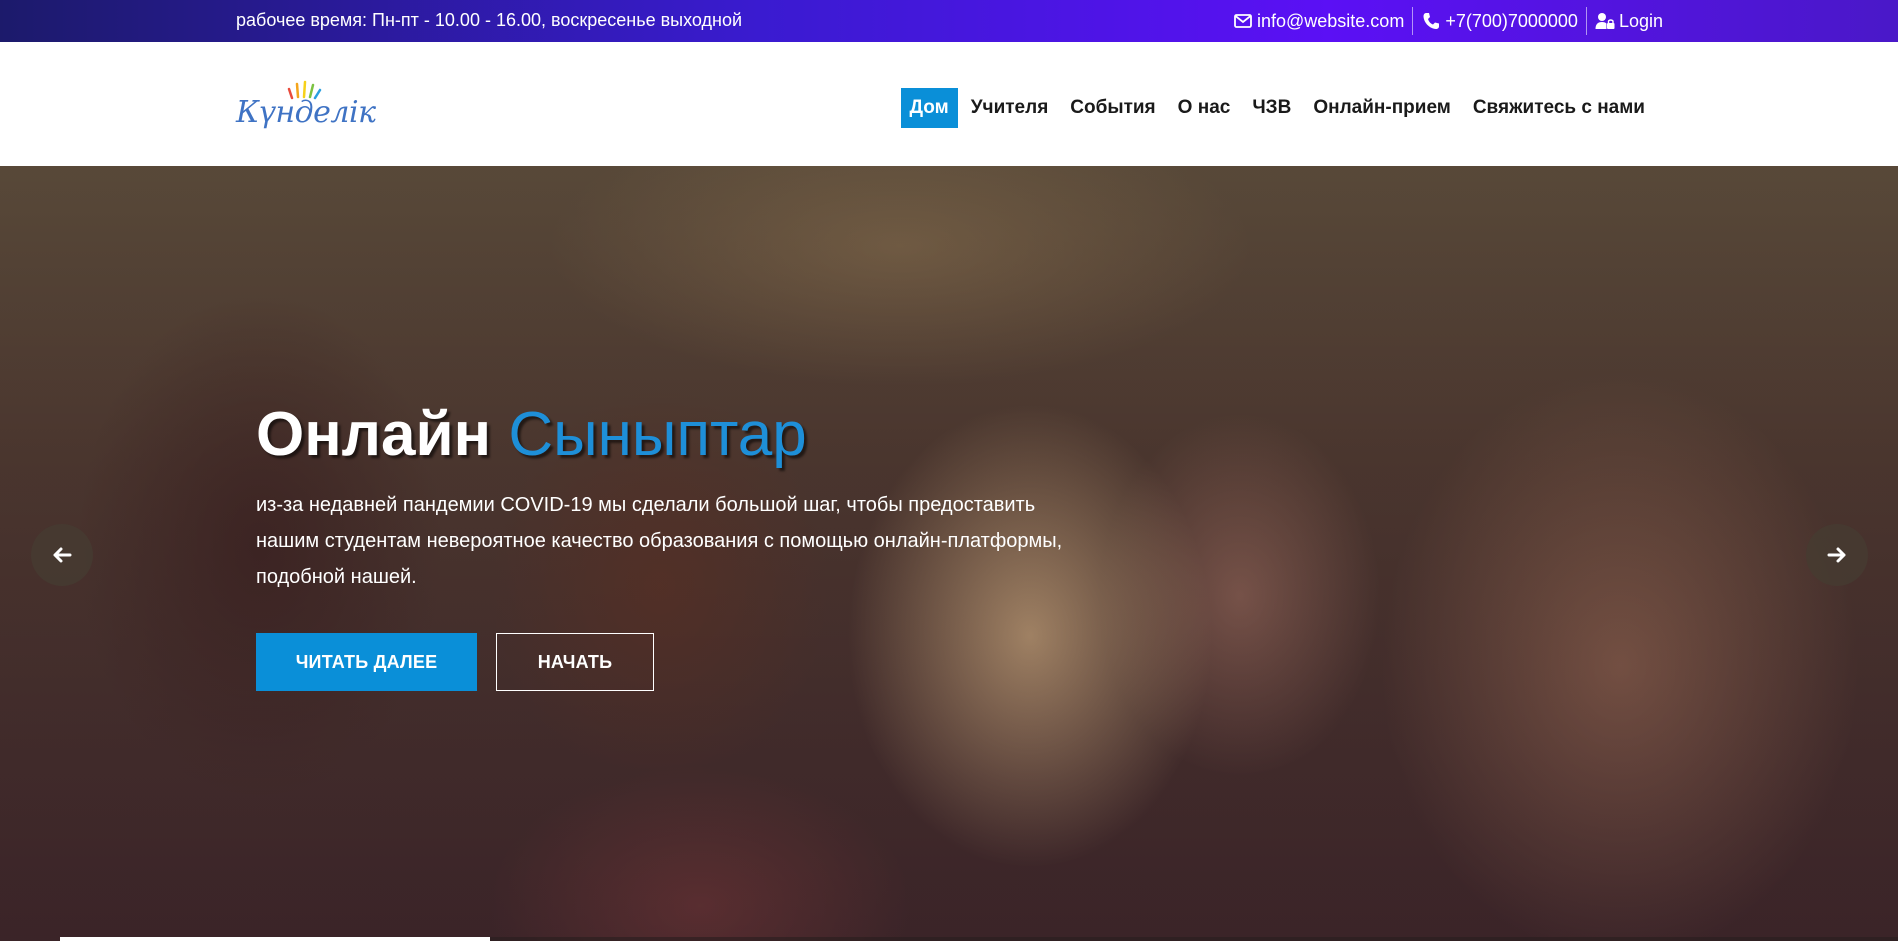 This screenshot has height=941, width=1898. I want to click on hero-buttons: ЧИТАТЬ ДАЛЕЕ НАЧАТЬ, so click(686, 662).